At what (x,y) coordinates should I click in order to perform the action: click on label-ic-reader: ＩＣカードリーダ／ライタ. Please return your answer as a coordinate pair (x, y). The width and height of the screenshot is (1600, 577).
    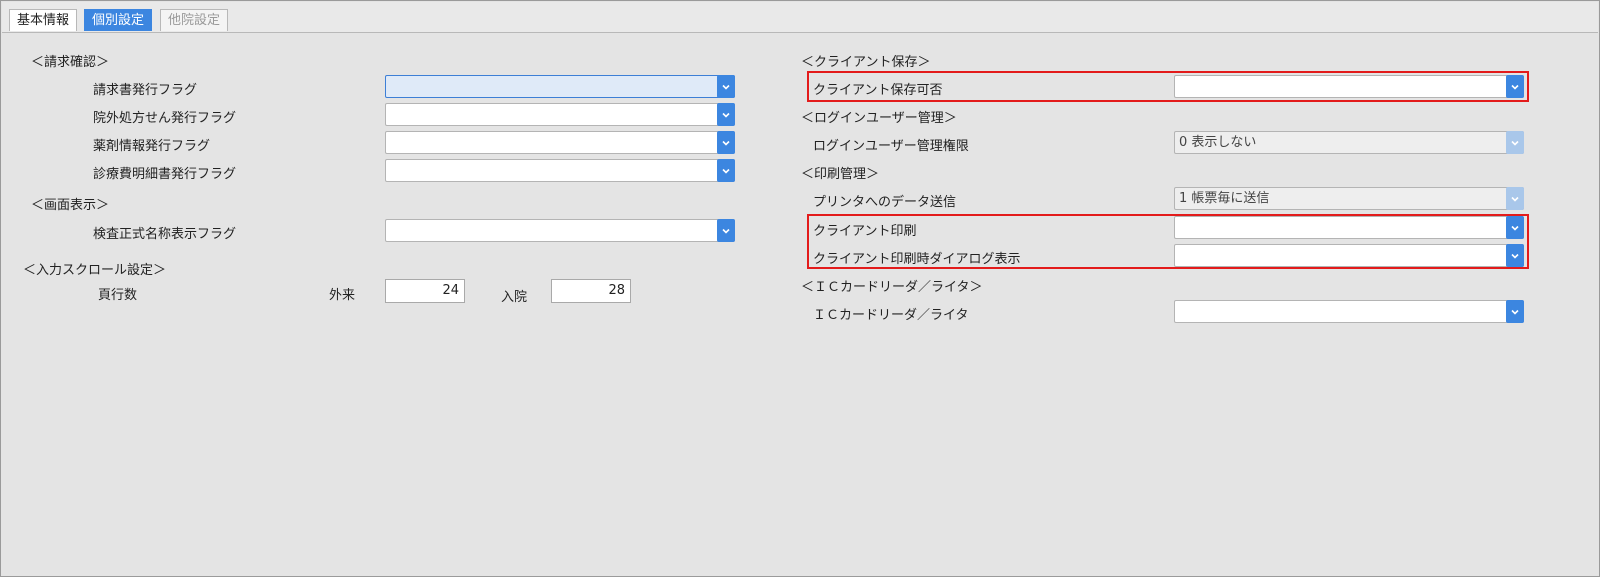
    Looking at the image, I should click on (891, 315).